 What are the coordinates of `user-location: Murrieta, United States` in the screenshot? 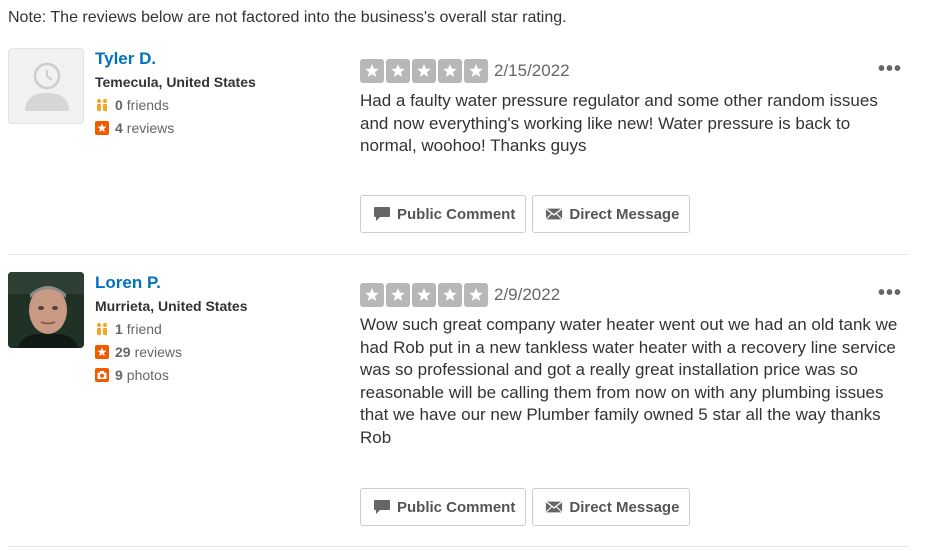 It's located at (171, 306).